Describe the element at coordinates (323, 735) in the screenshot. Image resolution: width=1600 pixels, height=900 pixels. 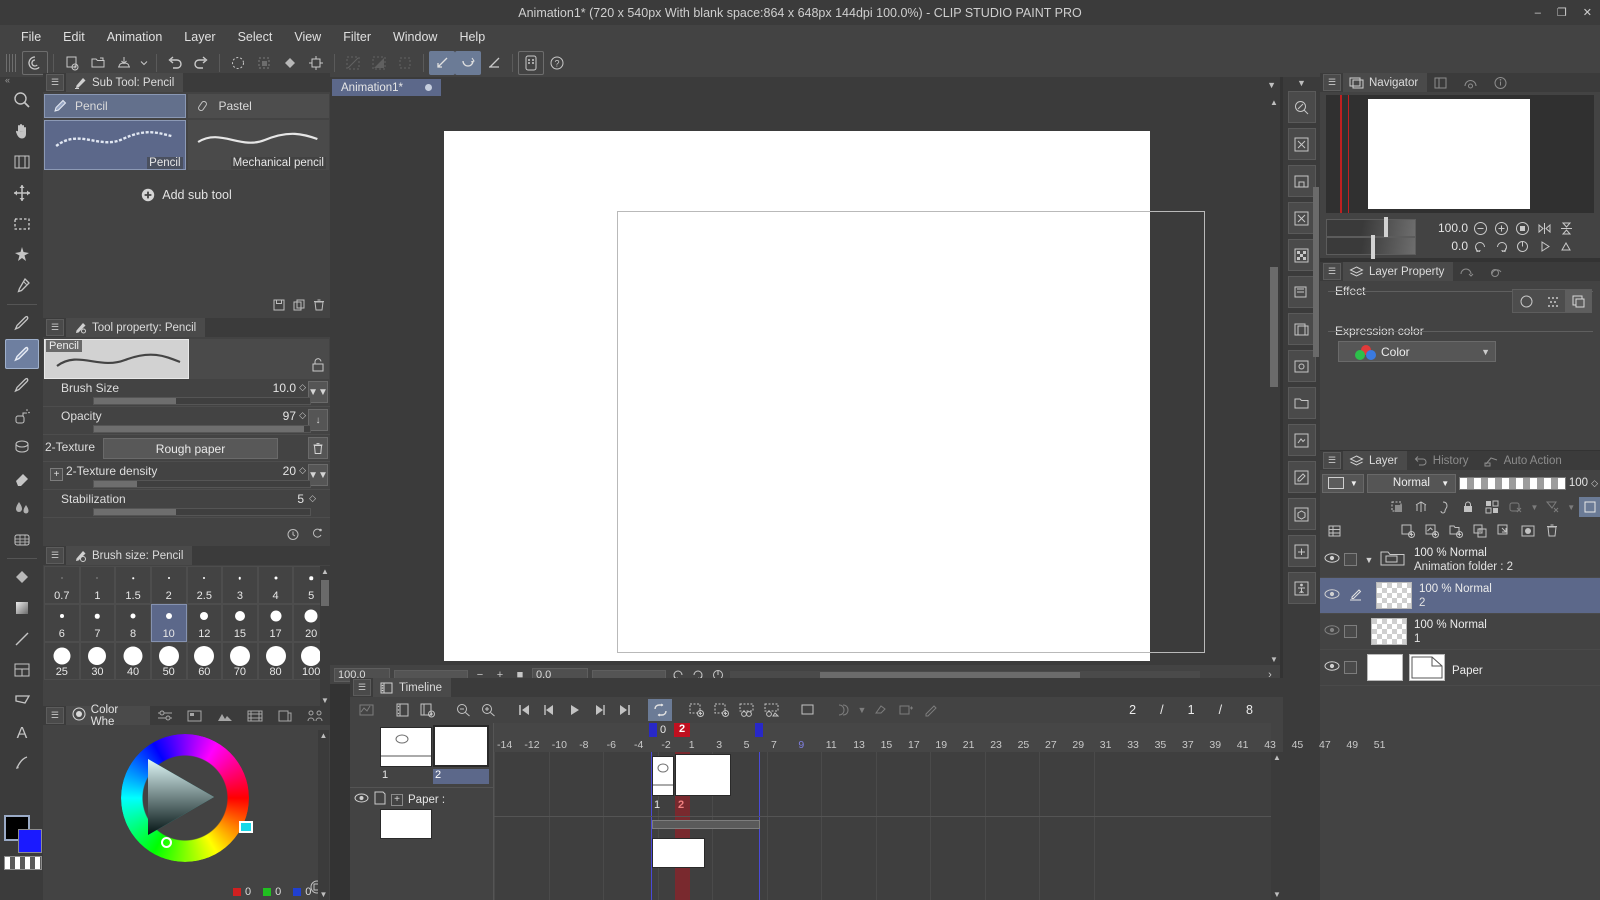
I see `color-wheel-scroll-up-icon: ▲` at that location.